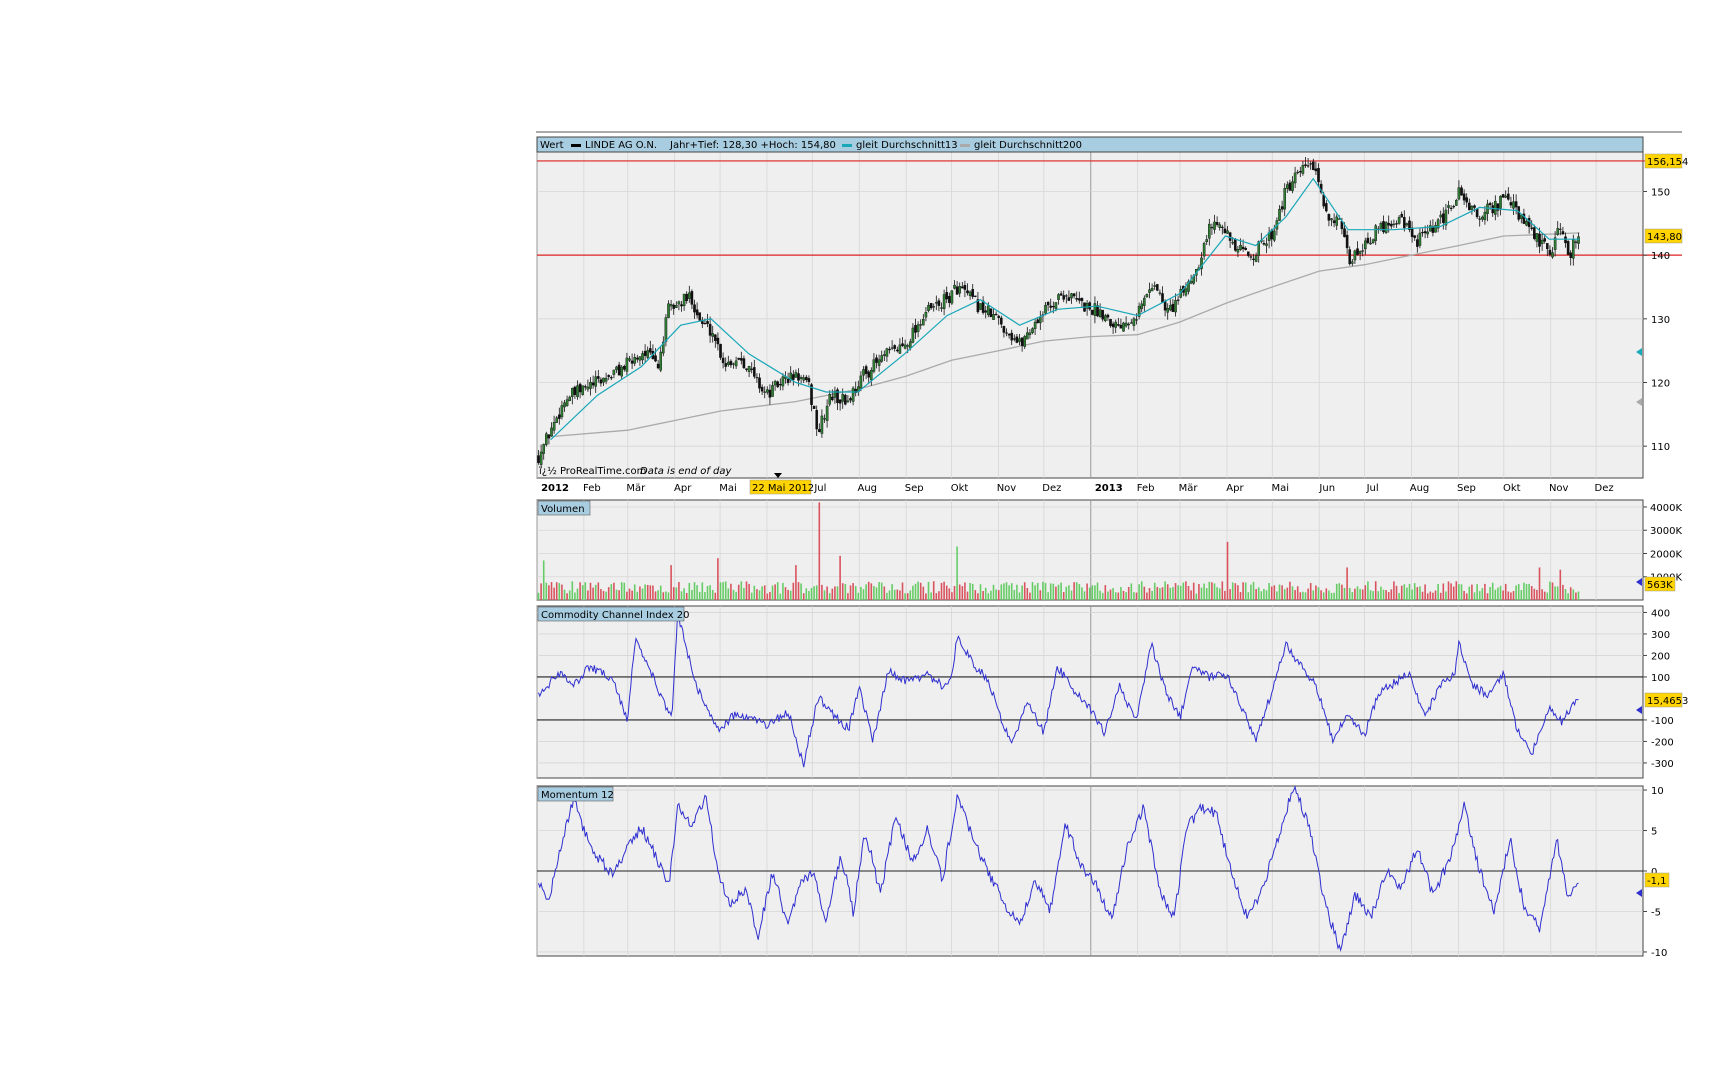  I want to click on month-tick-label: Feb, so click(1146, 488).